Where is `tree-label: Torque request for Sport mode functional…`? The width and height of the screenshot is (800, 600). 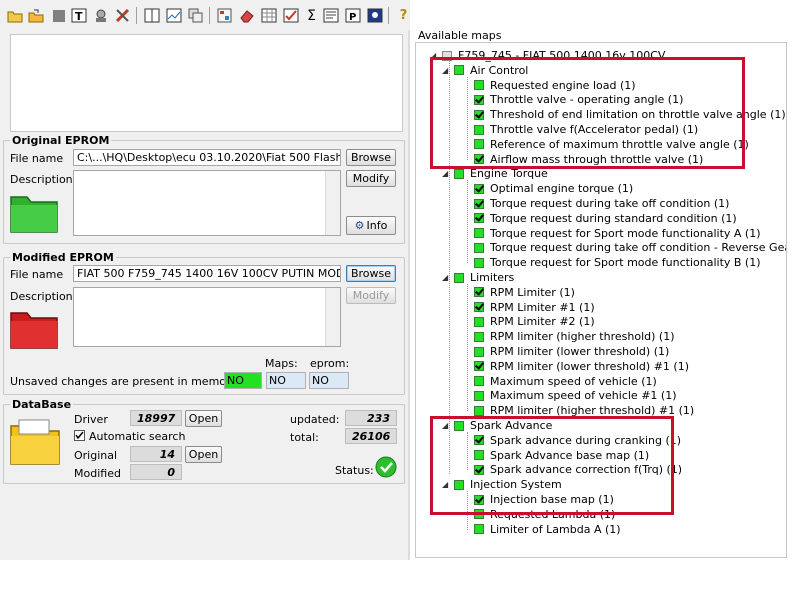
tree-label: Torque request for Sport mode functional… is located at coordinates (625, 263).